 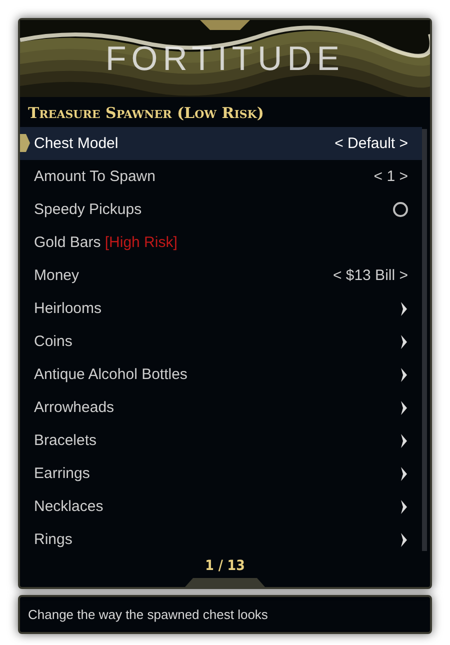 I want to click on menu-item: Earrings, so click(x=221, y=473).